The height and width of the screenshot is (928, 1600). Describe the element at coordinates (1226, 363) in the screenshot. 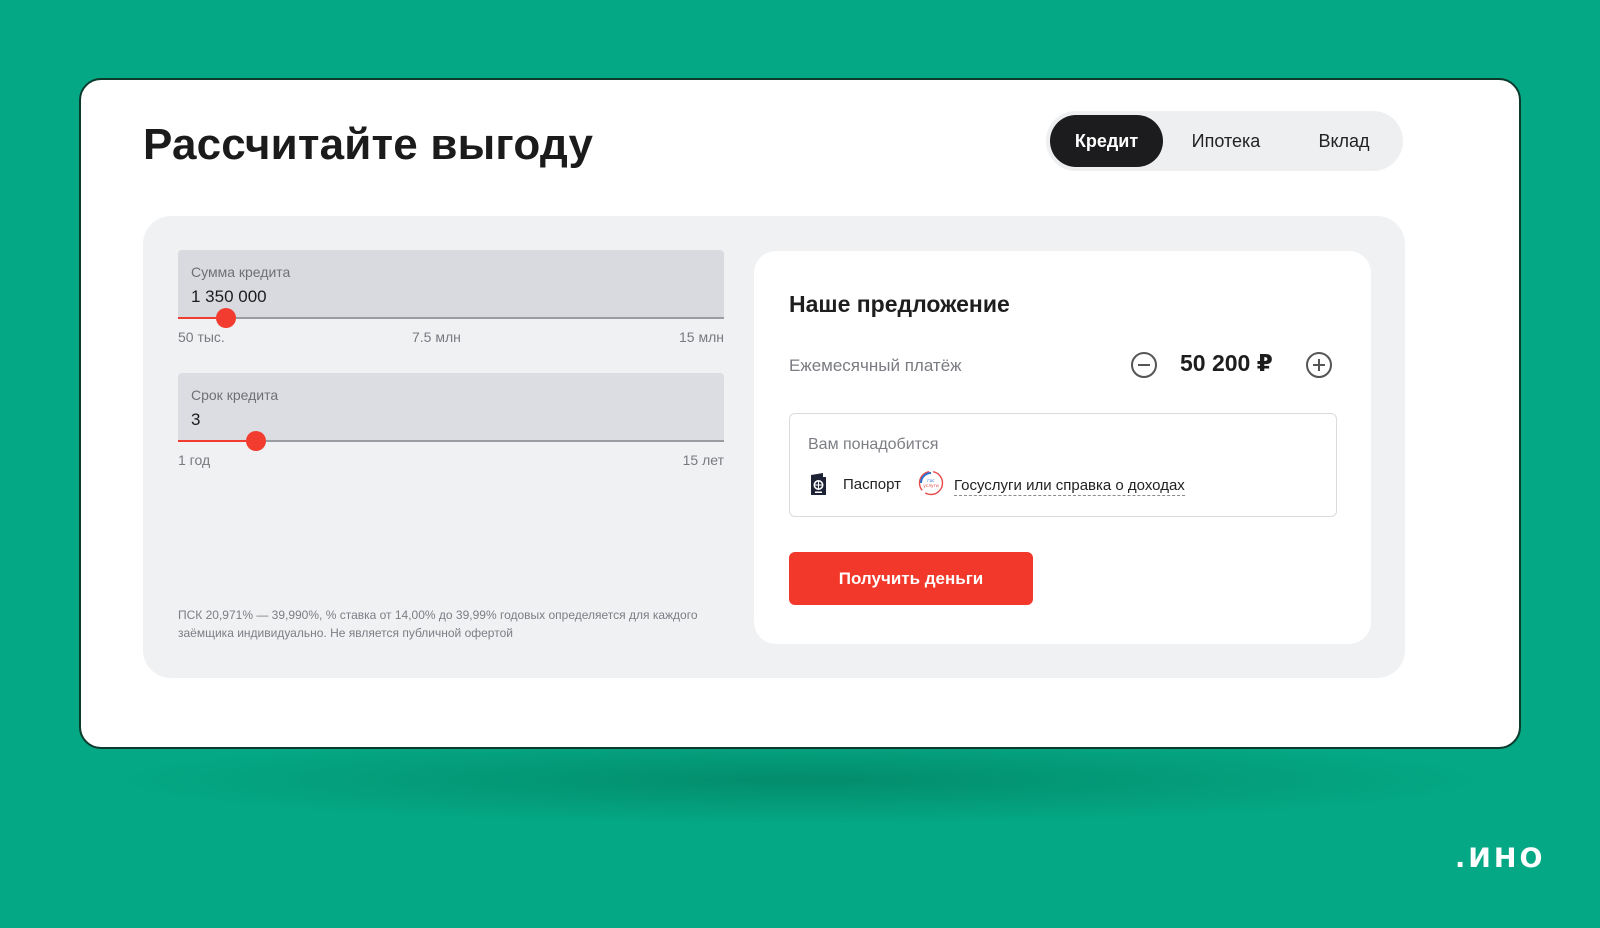

I see `monthly-payment-value: 50 200 ₽` at that location.